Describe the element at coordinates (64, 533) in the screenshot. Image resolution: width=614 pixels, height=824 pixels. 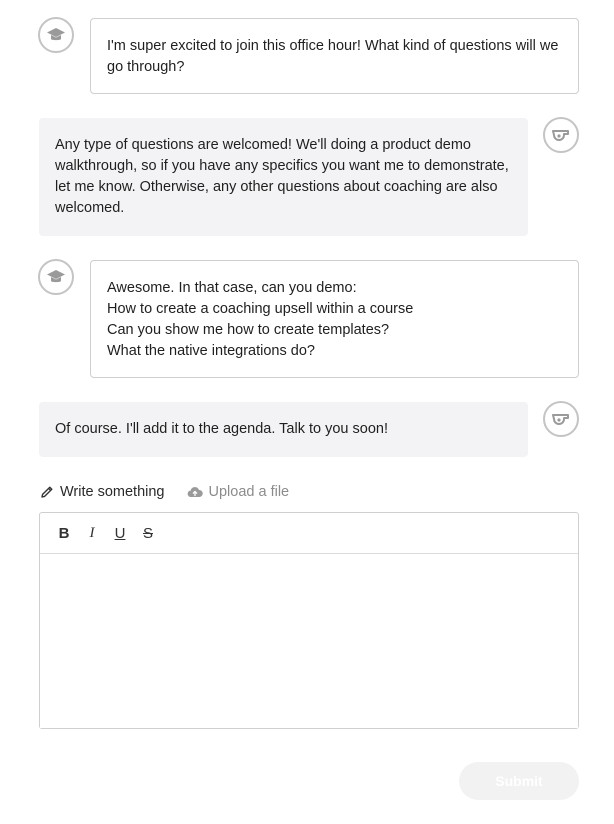
I see `bold-button: B` at that location.